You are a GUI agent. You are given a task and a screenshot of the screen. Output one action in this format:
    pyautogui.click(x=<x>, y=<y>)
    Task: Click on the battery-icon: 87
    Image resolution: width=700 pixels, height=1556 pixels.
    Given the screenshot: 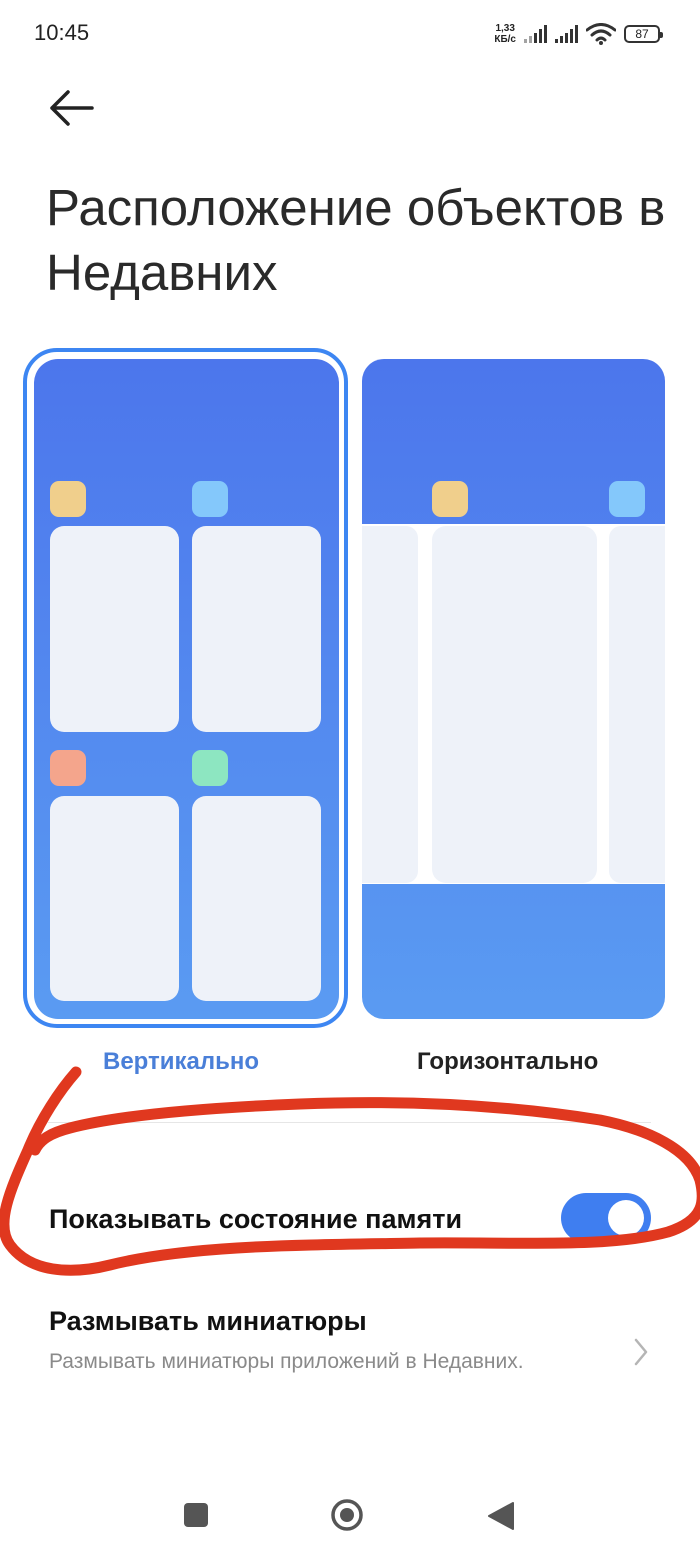 What is the action you would take?
    pyautogui.click(x=643, y=34)
    